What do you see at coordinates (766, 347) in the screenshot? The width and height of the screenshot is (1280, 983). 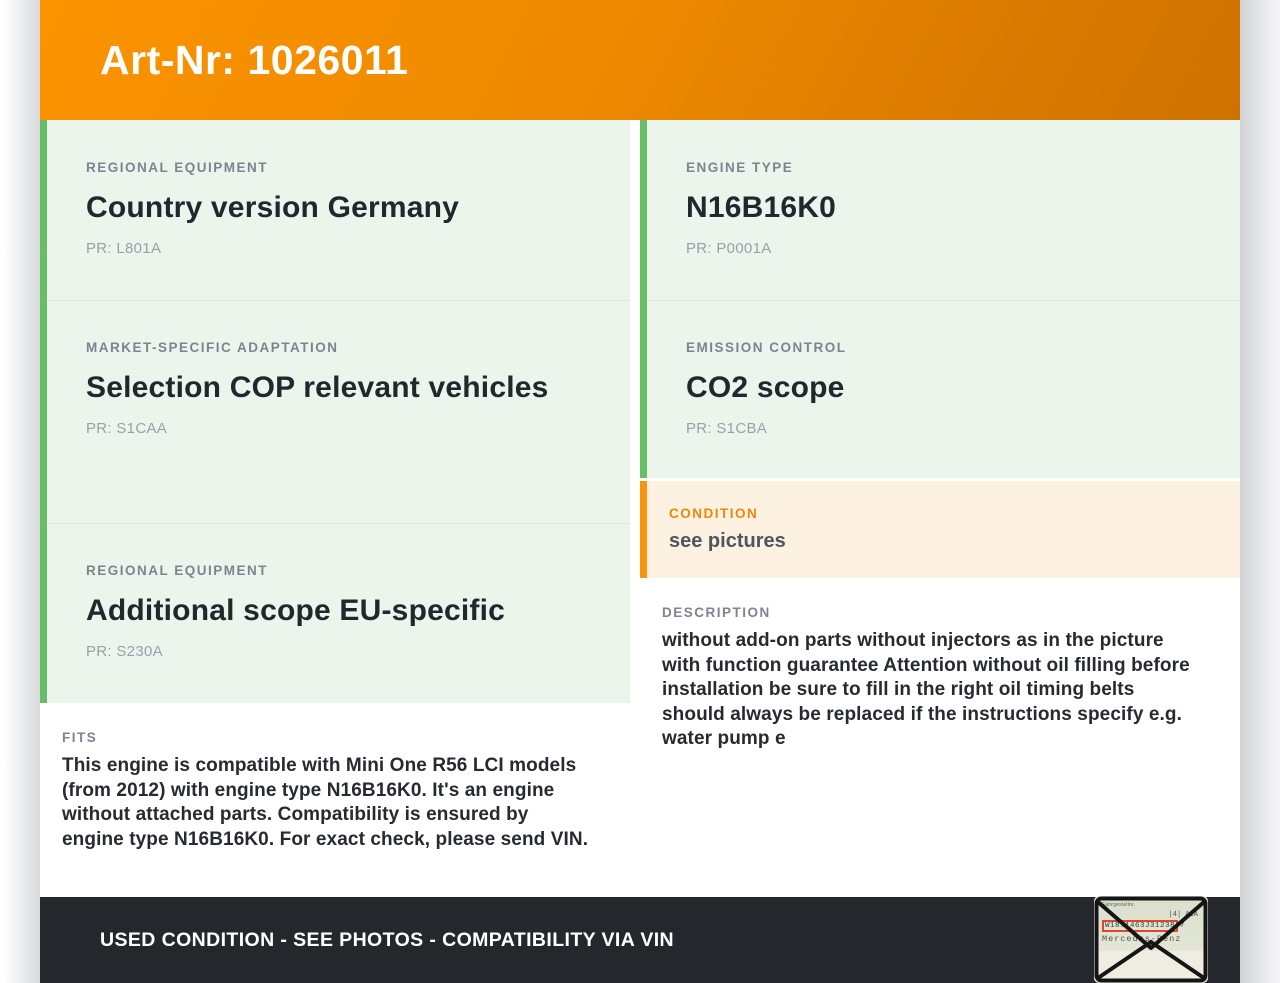 I see `spec-label: EMISSION CONTROL` at bounding box center [766, 347].